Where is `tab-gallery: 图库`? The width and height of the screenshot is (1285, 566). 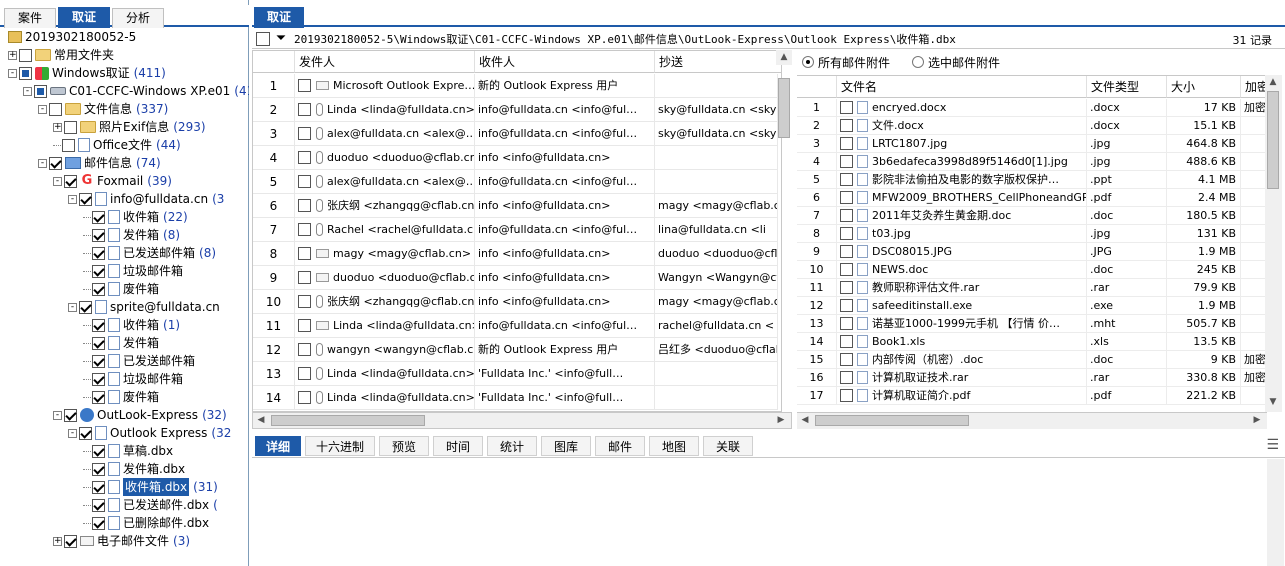
tab-gallery: 图库 is located at coordinates (566, 446).